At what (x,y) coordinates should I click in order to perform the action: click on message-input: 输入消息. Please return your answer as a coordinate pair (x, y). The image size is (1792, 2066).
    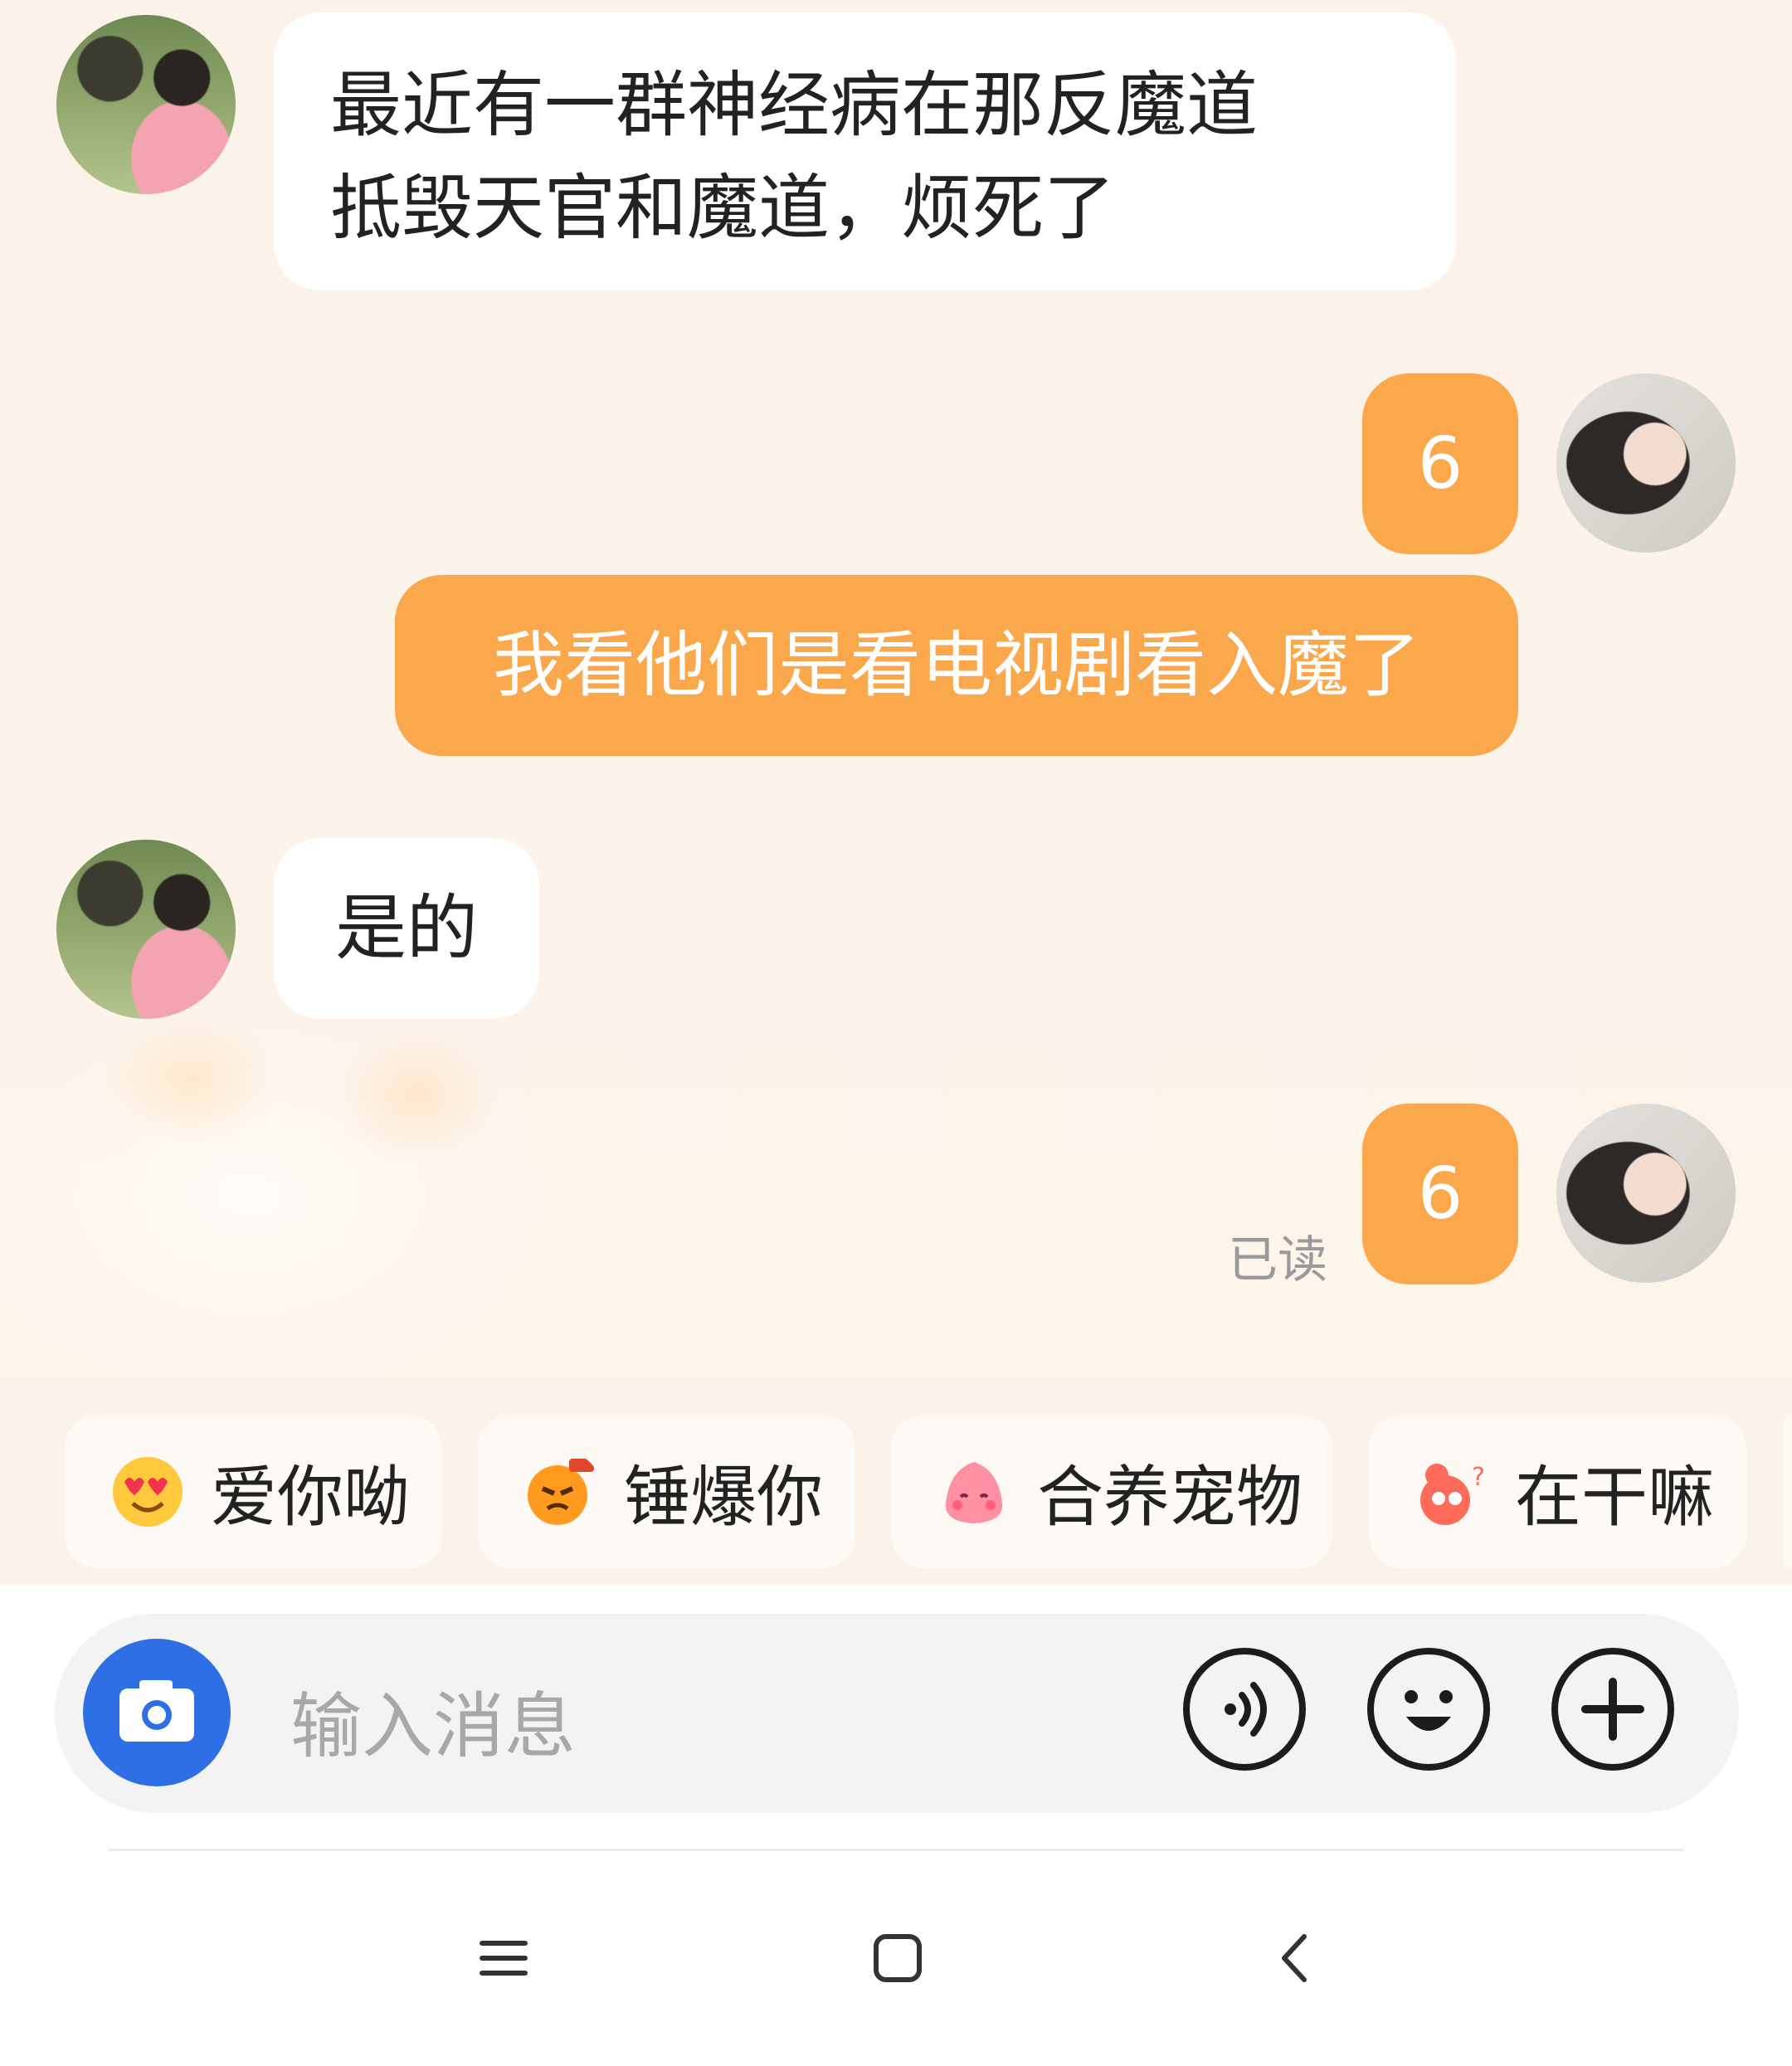
    Looking at the image, I should click on (433, 1719).